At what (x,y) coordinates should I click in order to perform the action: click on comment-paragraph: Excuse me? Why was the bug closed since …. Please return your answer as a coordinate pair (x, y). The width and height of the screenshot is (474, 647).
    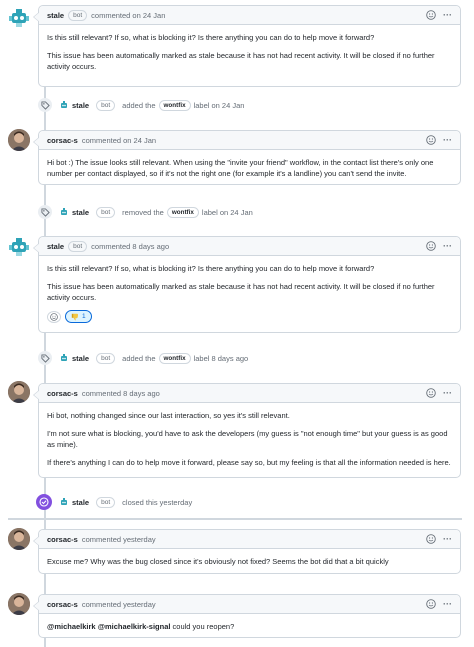
    Looking at the image, I should click on (218, 561).